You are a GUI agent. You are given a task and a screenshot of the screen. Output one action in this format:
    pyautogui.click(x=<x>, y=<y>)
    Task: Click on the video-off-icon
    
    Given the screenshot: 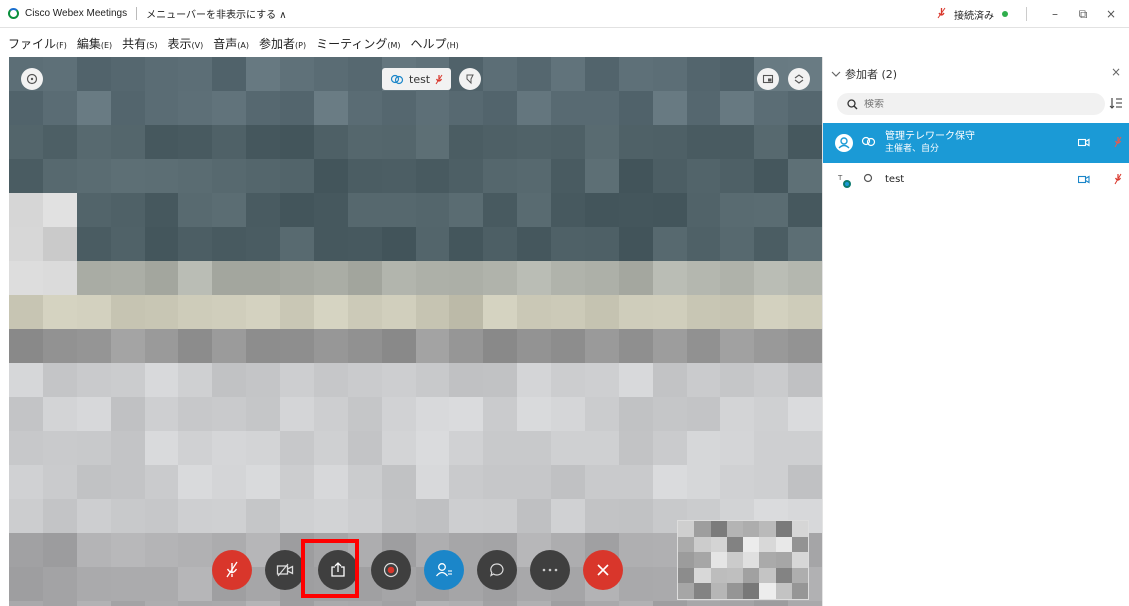 What is the action you would take?
    pyautogui.click(x=285, y=570)
    